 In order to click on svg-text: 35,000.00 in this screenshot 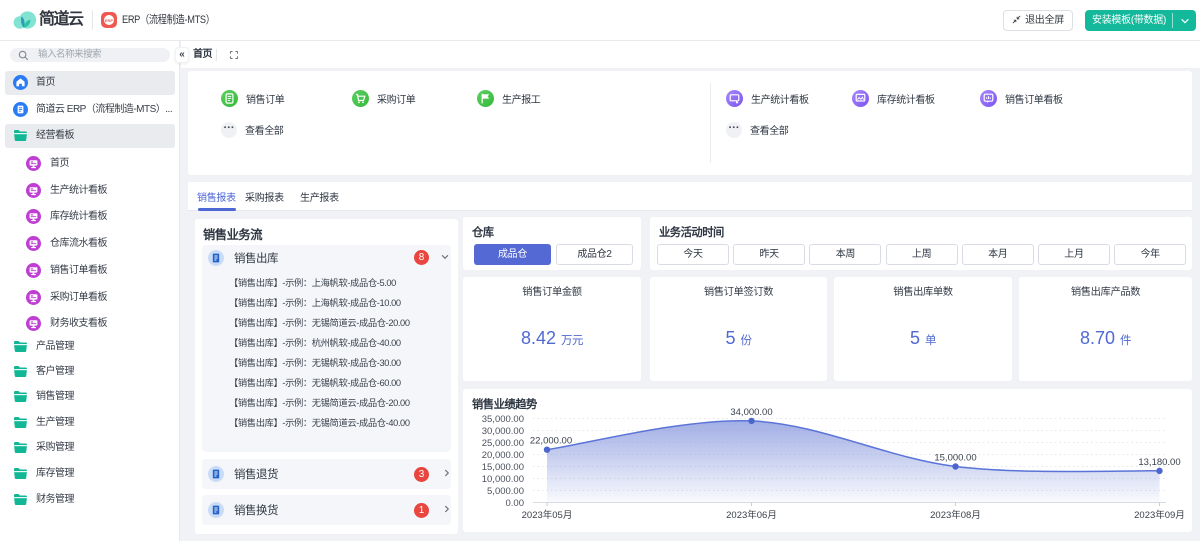, I will do `click(503, 419)`.